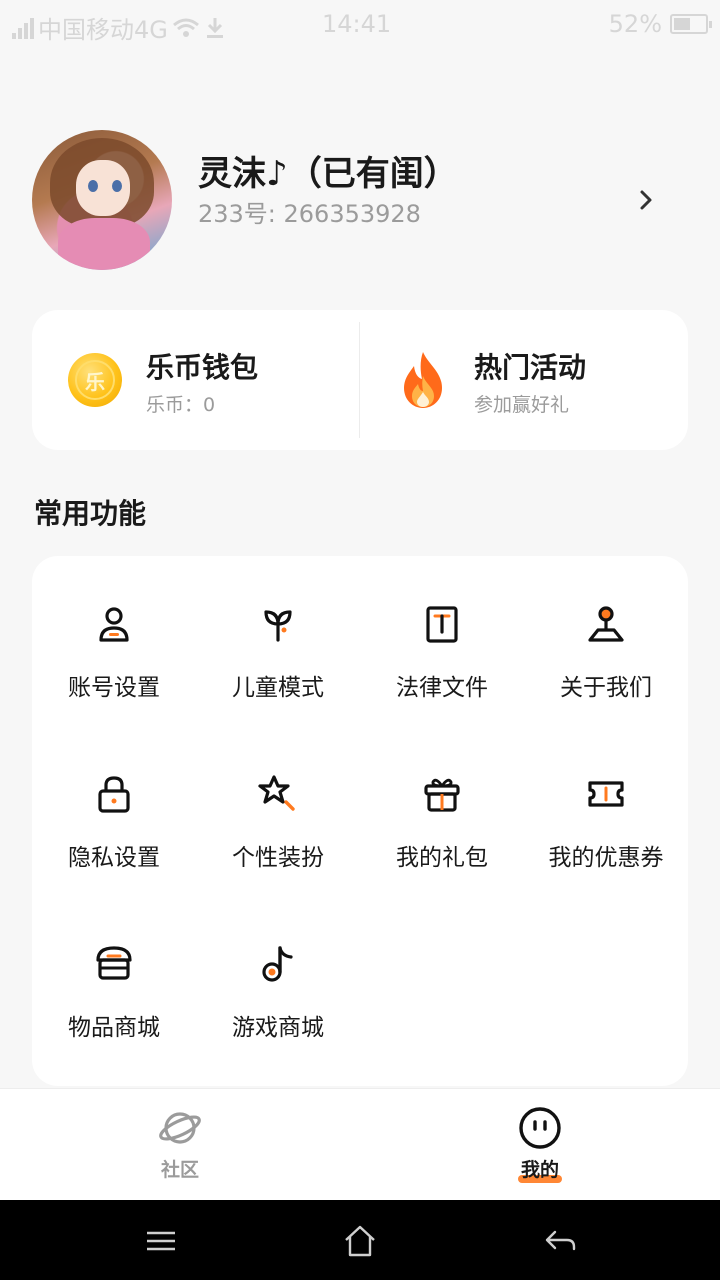  What do you see at coordinates (560, 1241) in the screenshot?
I see `back-icon` at bounding box center [560, 1241].